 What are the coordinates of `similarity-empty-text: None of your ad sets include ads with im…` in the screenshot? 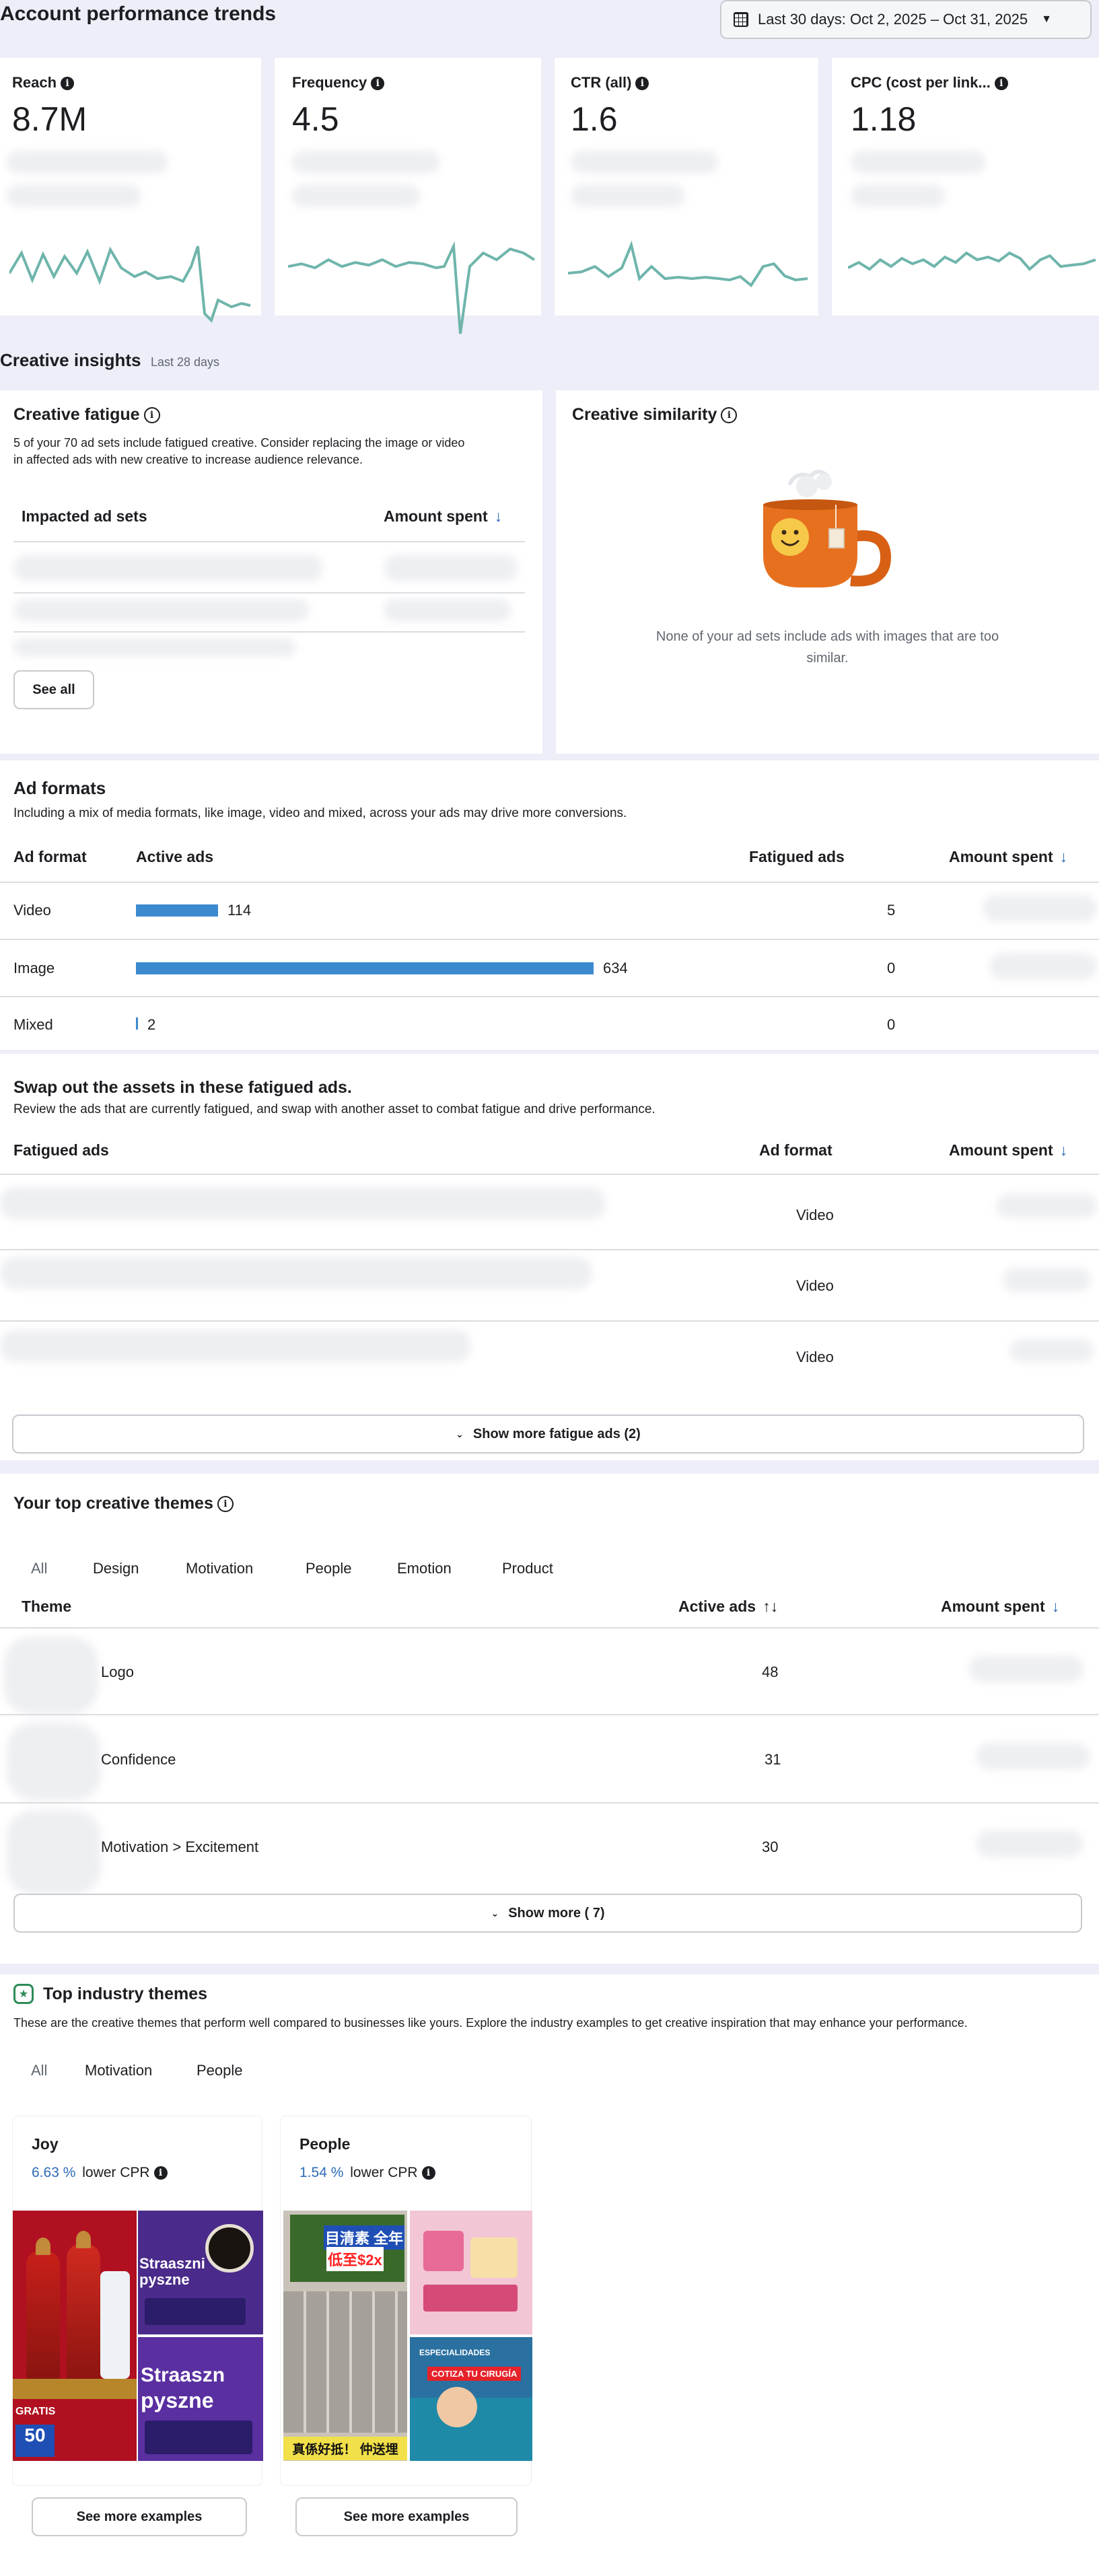 It's located at (827, 647).